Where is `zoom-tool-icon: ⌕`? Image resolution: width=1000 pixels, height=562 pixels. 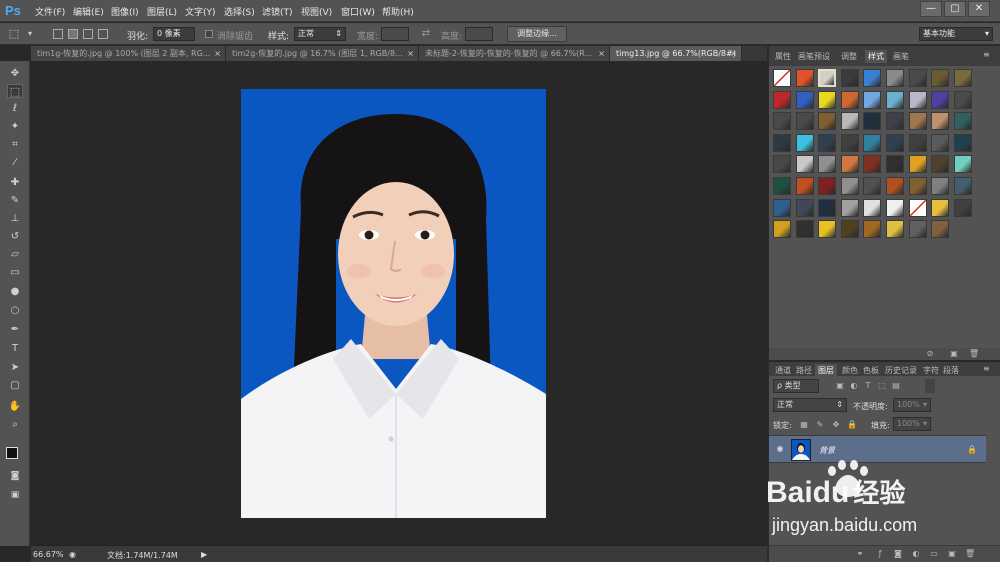 zoom-tool-icon: ⌕ is located at coordinates (15, 425).